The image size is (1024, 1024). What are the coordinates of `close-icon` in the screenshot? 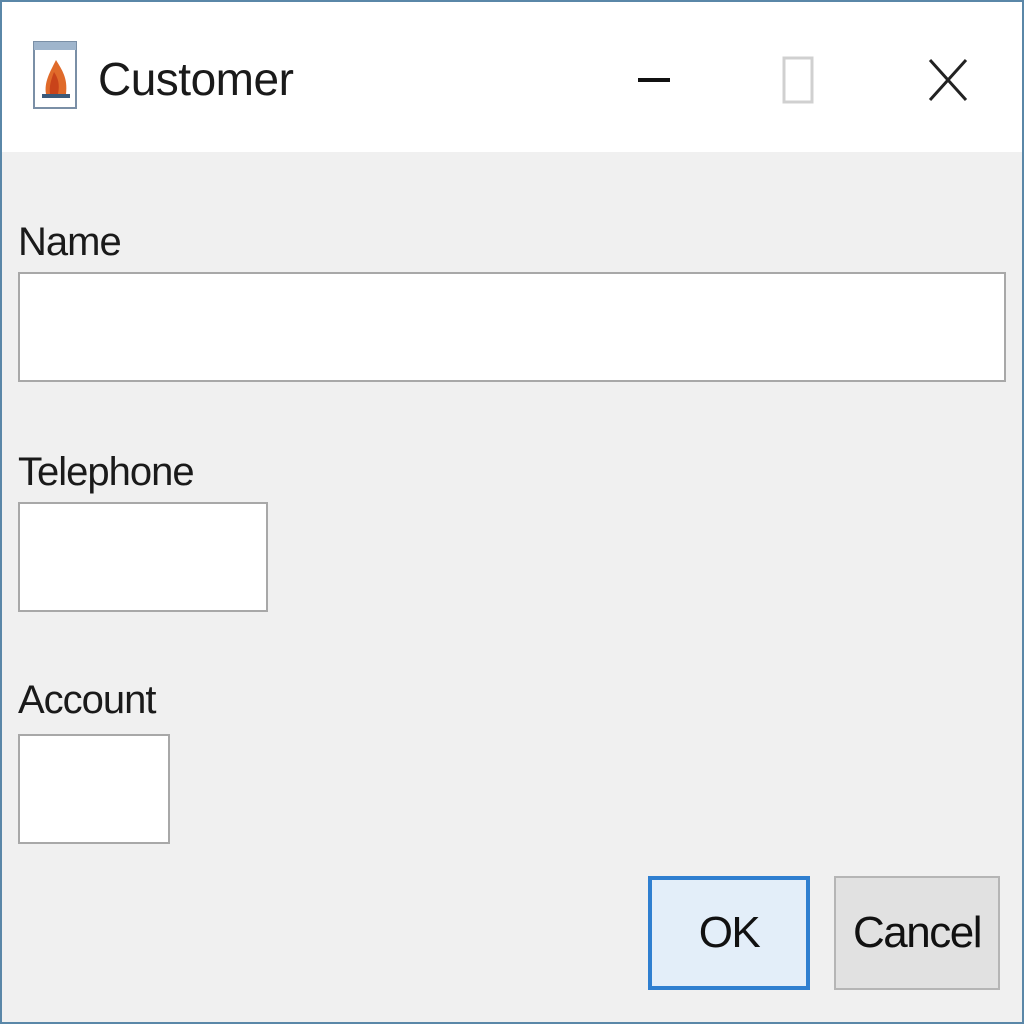 It's located at (948, 82).